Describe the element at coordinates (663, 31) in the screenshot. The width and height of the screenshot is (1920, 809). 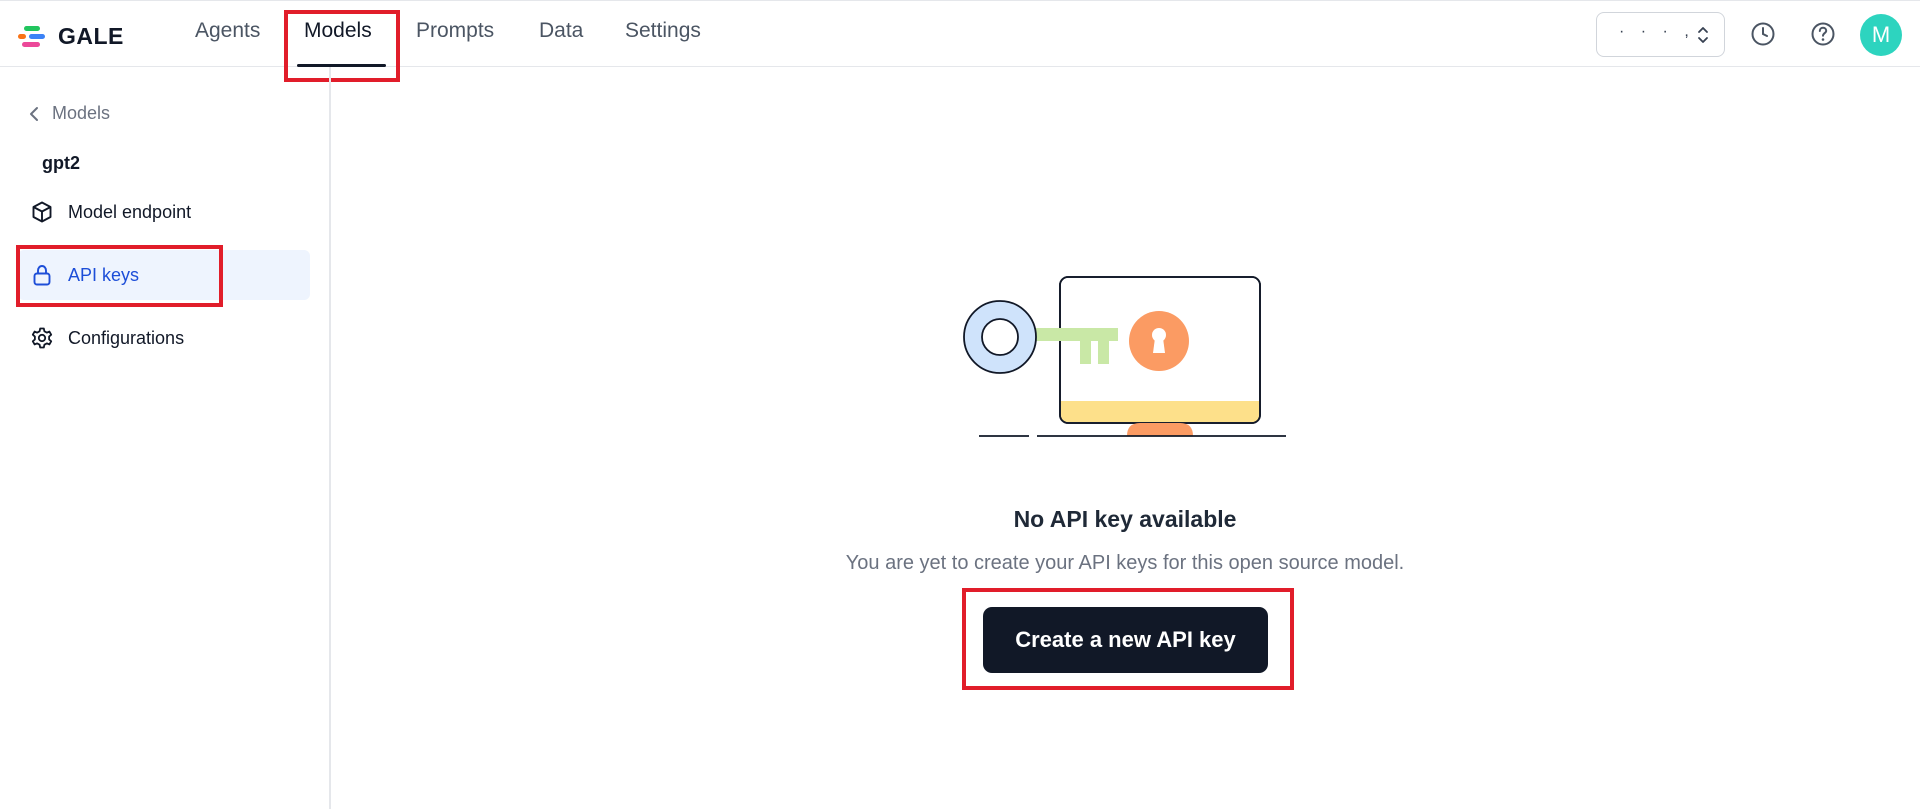
I see `tab-settings: Settings` at that location.